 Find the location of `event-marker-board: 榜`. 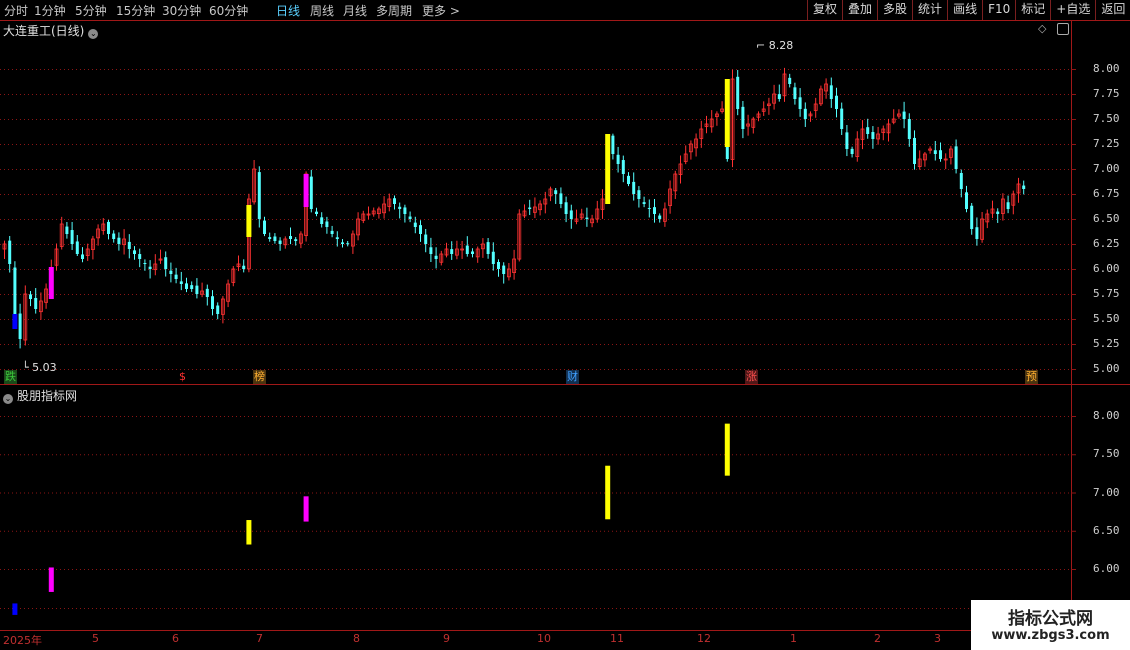

event-marker-board: 榜 is located at coordinates (259, 377).